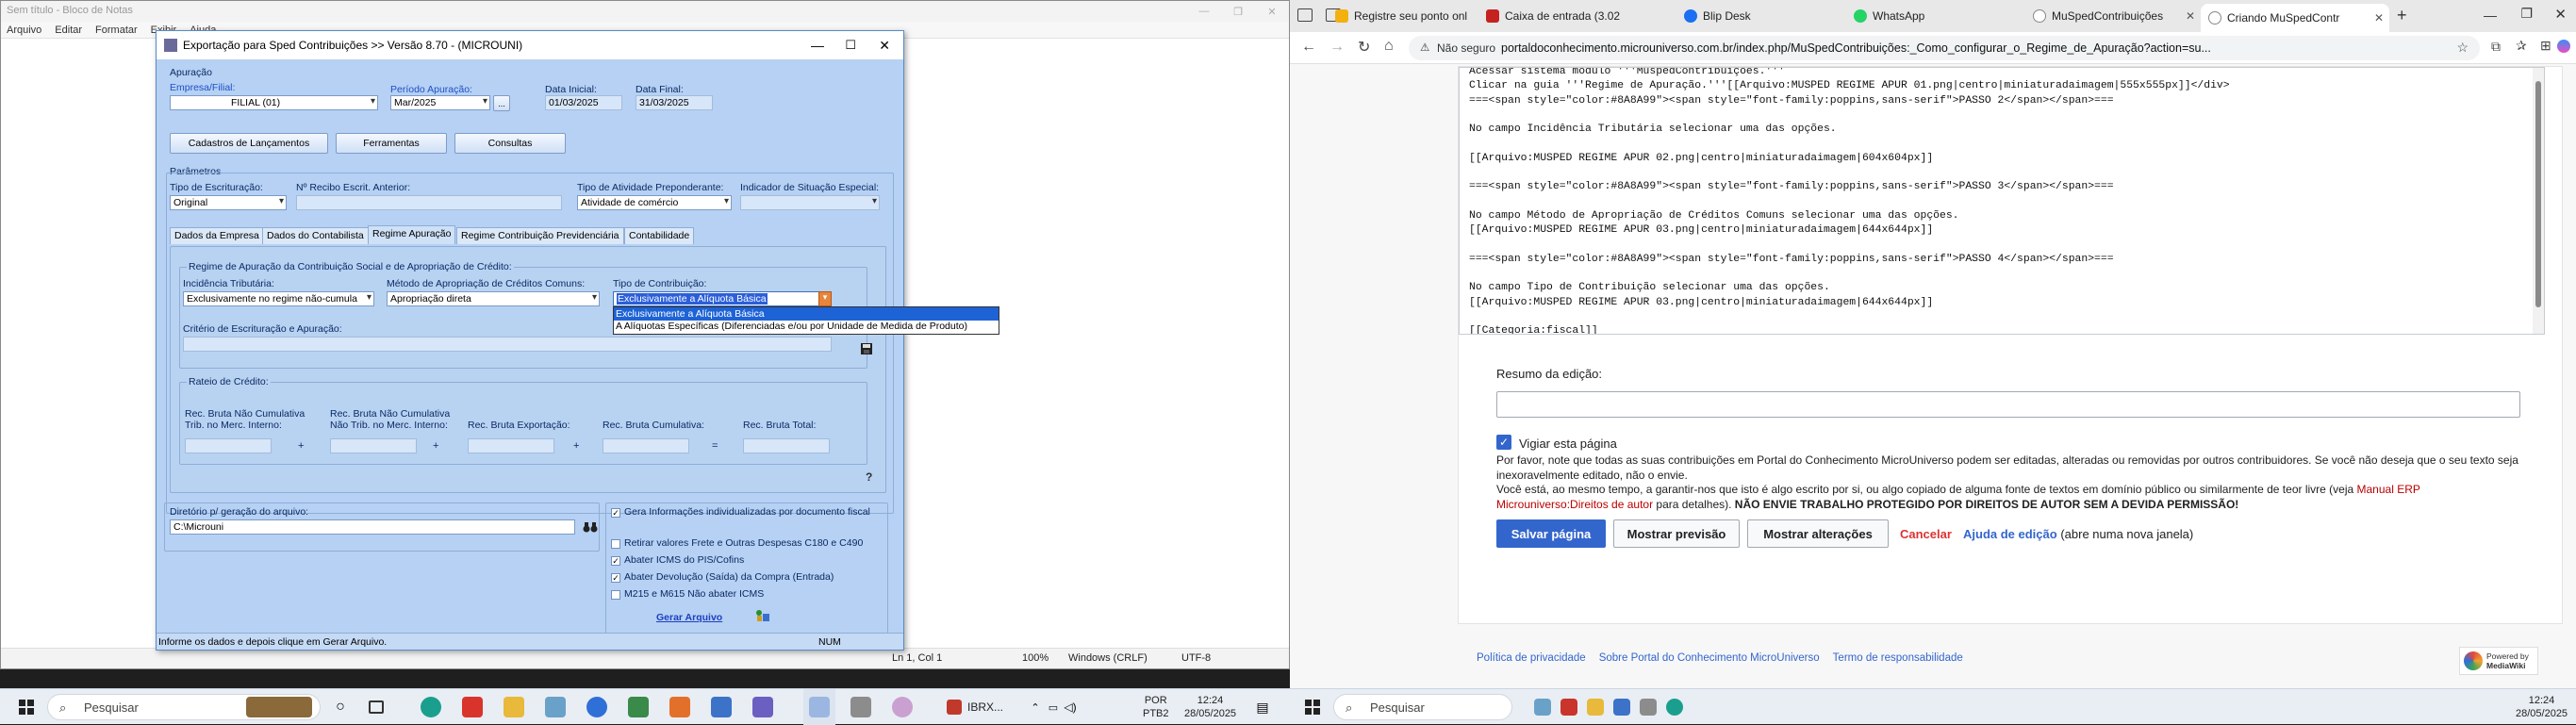 The height and width of the screenshot is (725, 2576). What do you see at coordinates (1156, 707) in the screenshot?
I see `language-indicator: POR PTB2` at bounding box center [1156, 707].